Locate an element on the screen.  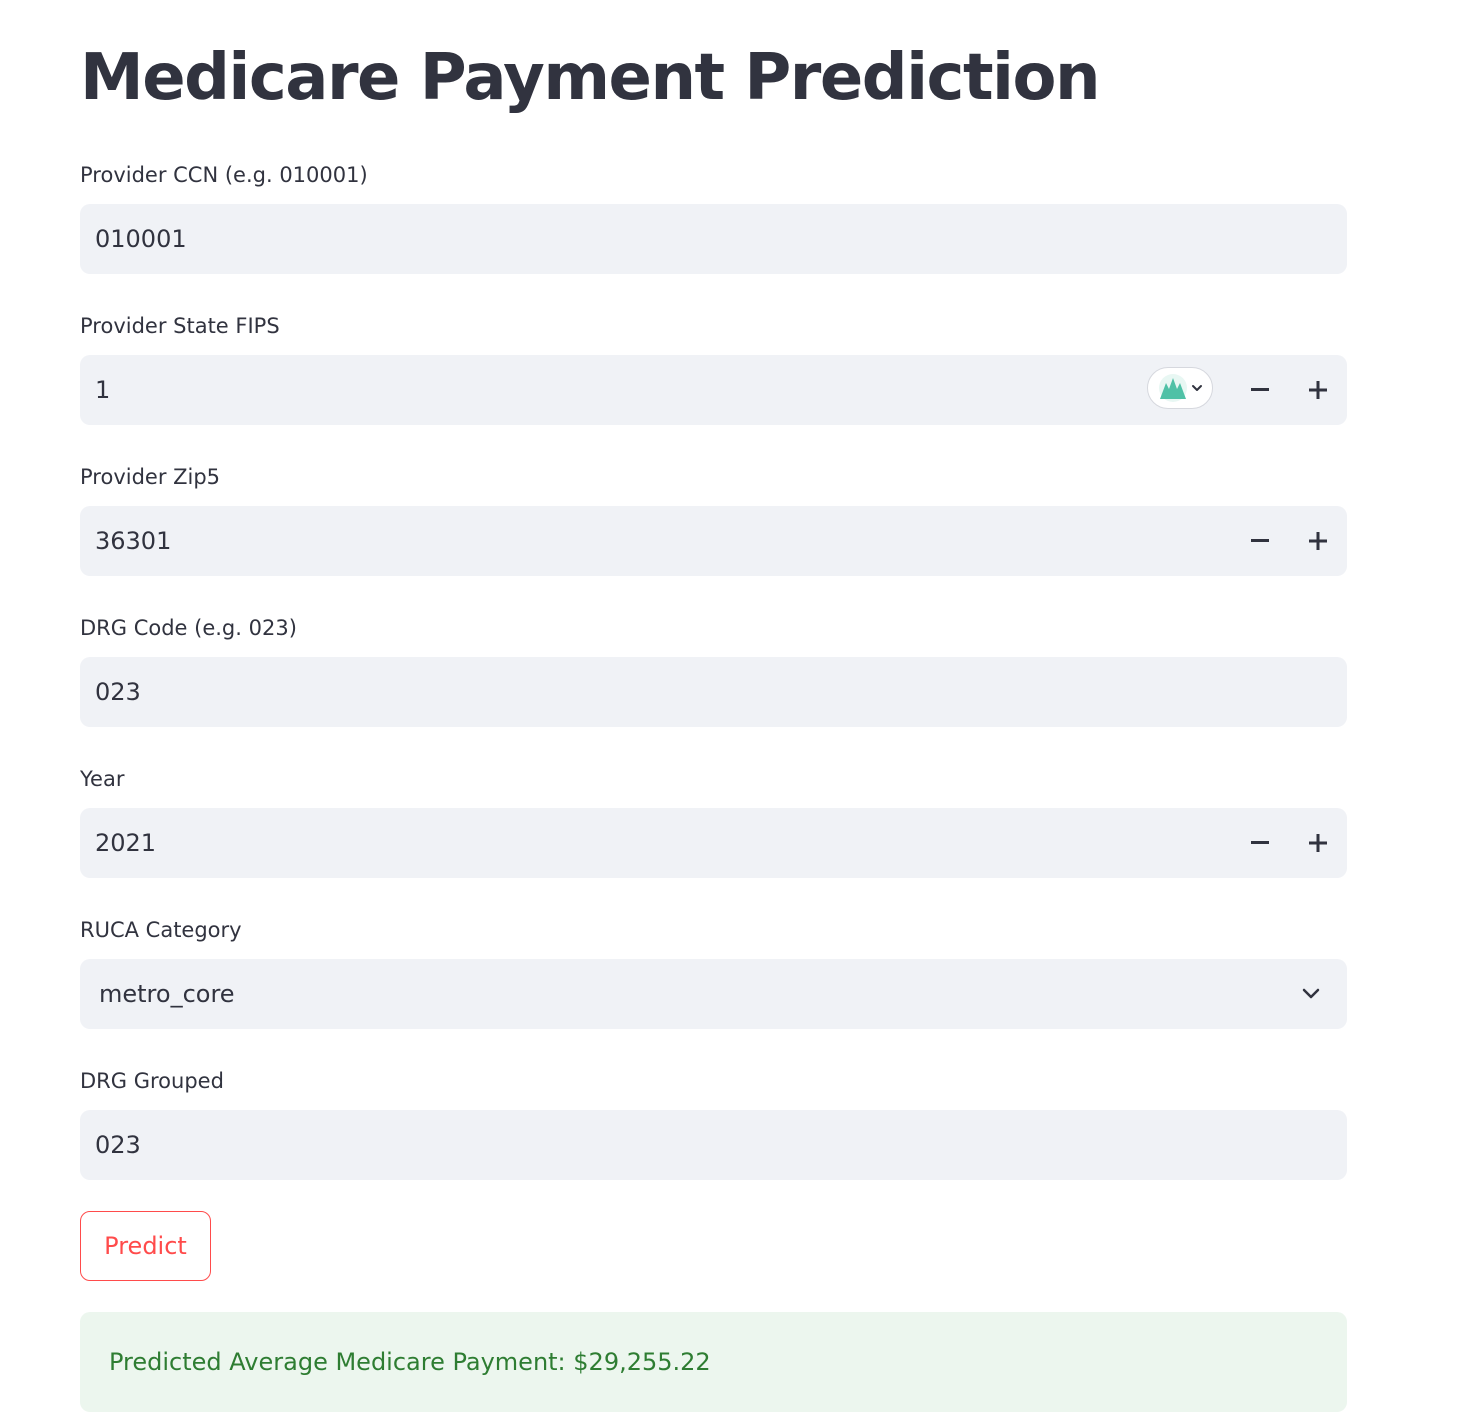
ruca-category-selected-value: metro_core is located at coordinates (167, 994).